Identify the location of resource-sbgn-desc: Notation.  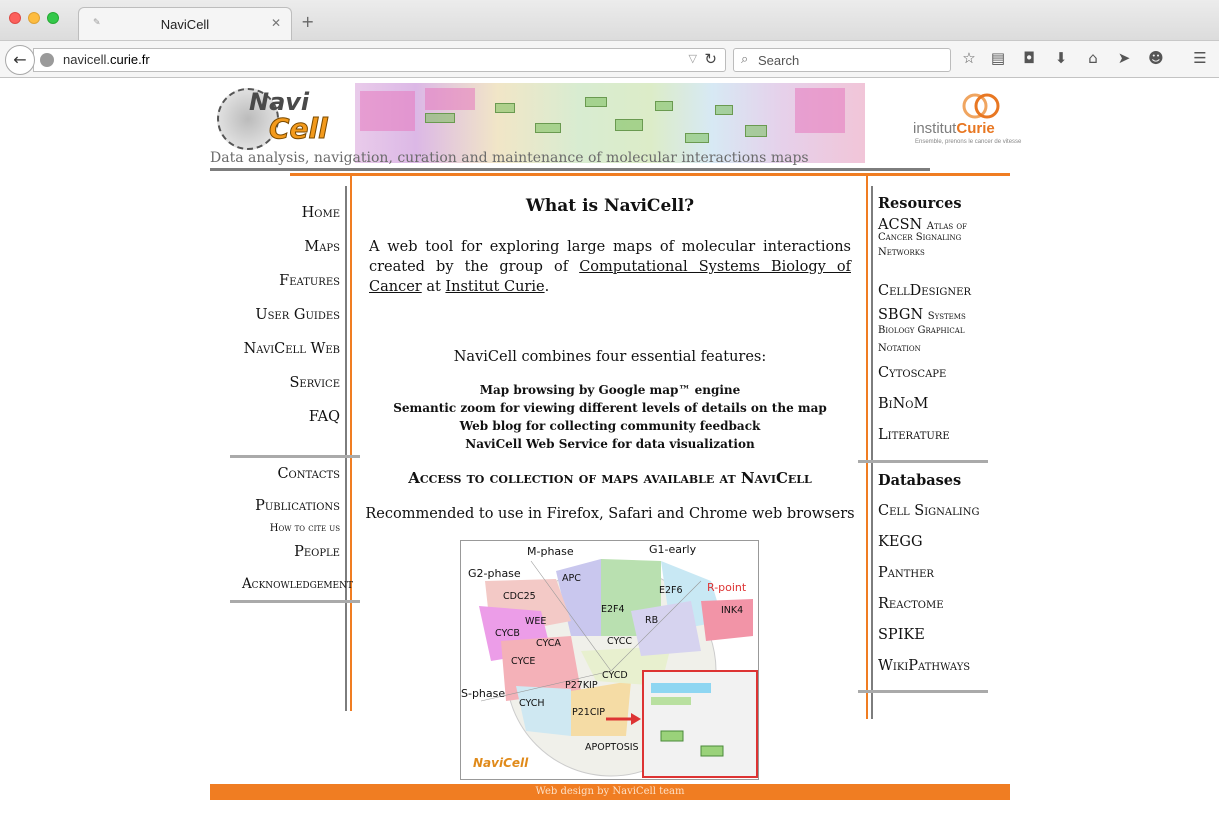
(899, 348).